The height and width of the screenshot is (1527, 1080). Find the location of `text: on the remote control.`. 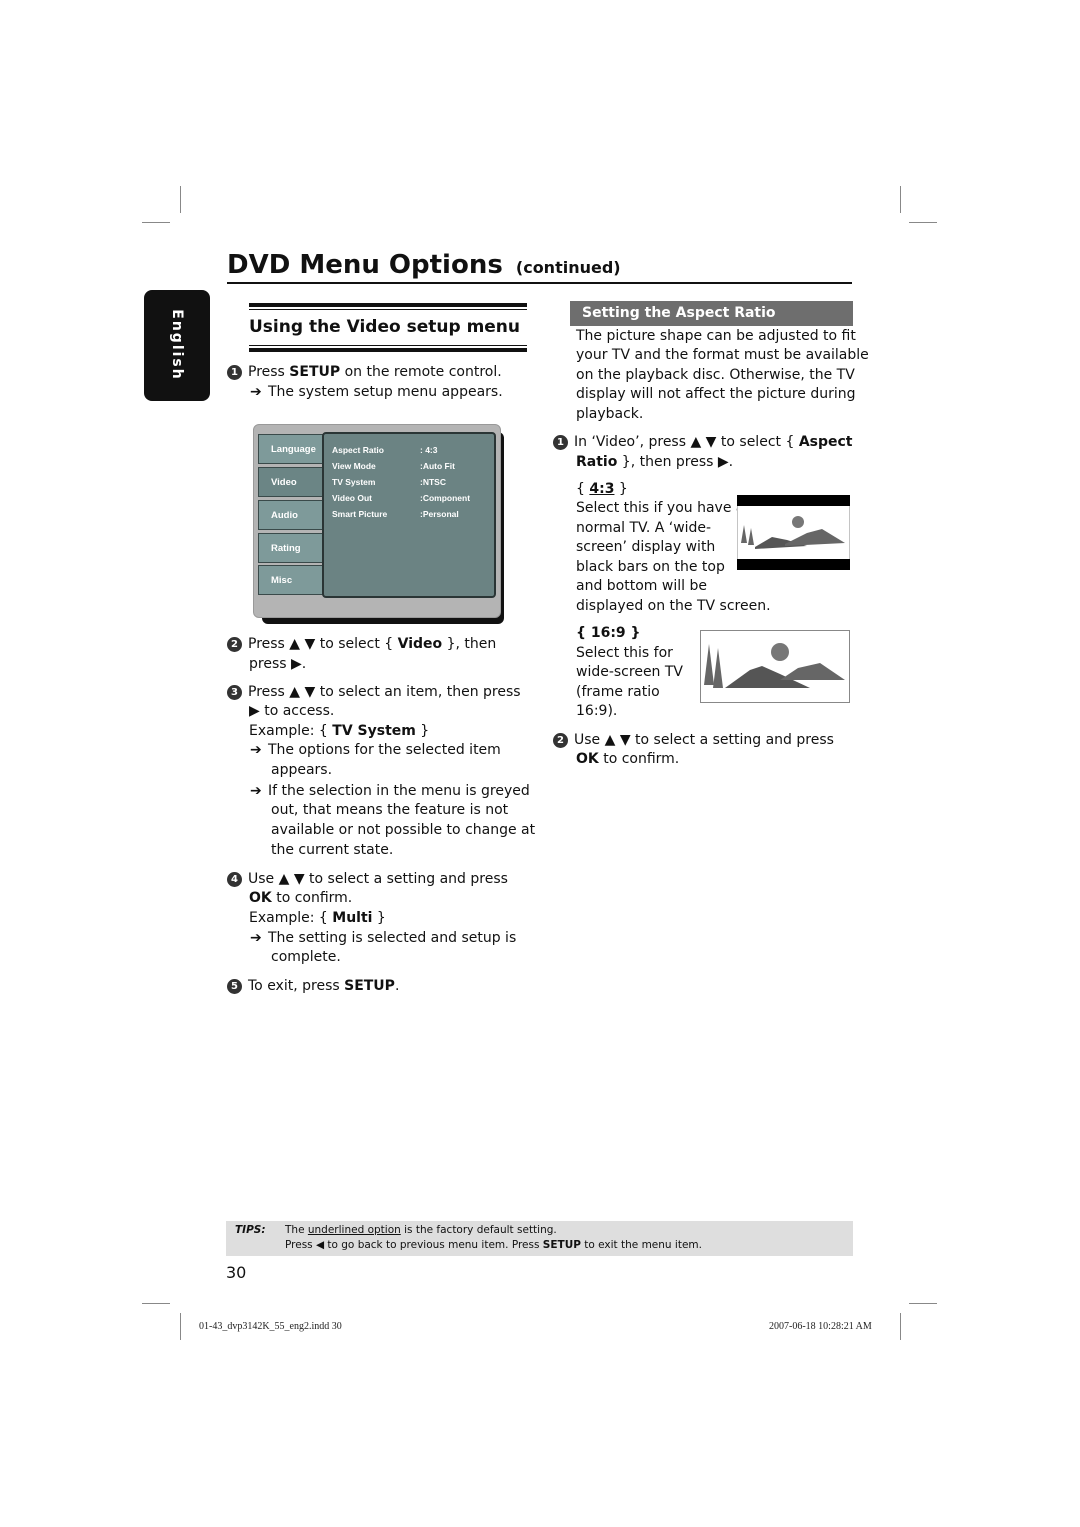

text: on the remote control. is located at coordinates (421, 372).